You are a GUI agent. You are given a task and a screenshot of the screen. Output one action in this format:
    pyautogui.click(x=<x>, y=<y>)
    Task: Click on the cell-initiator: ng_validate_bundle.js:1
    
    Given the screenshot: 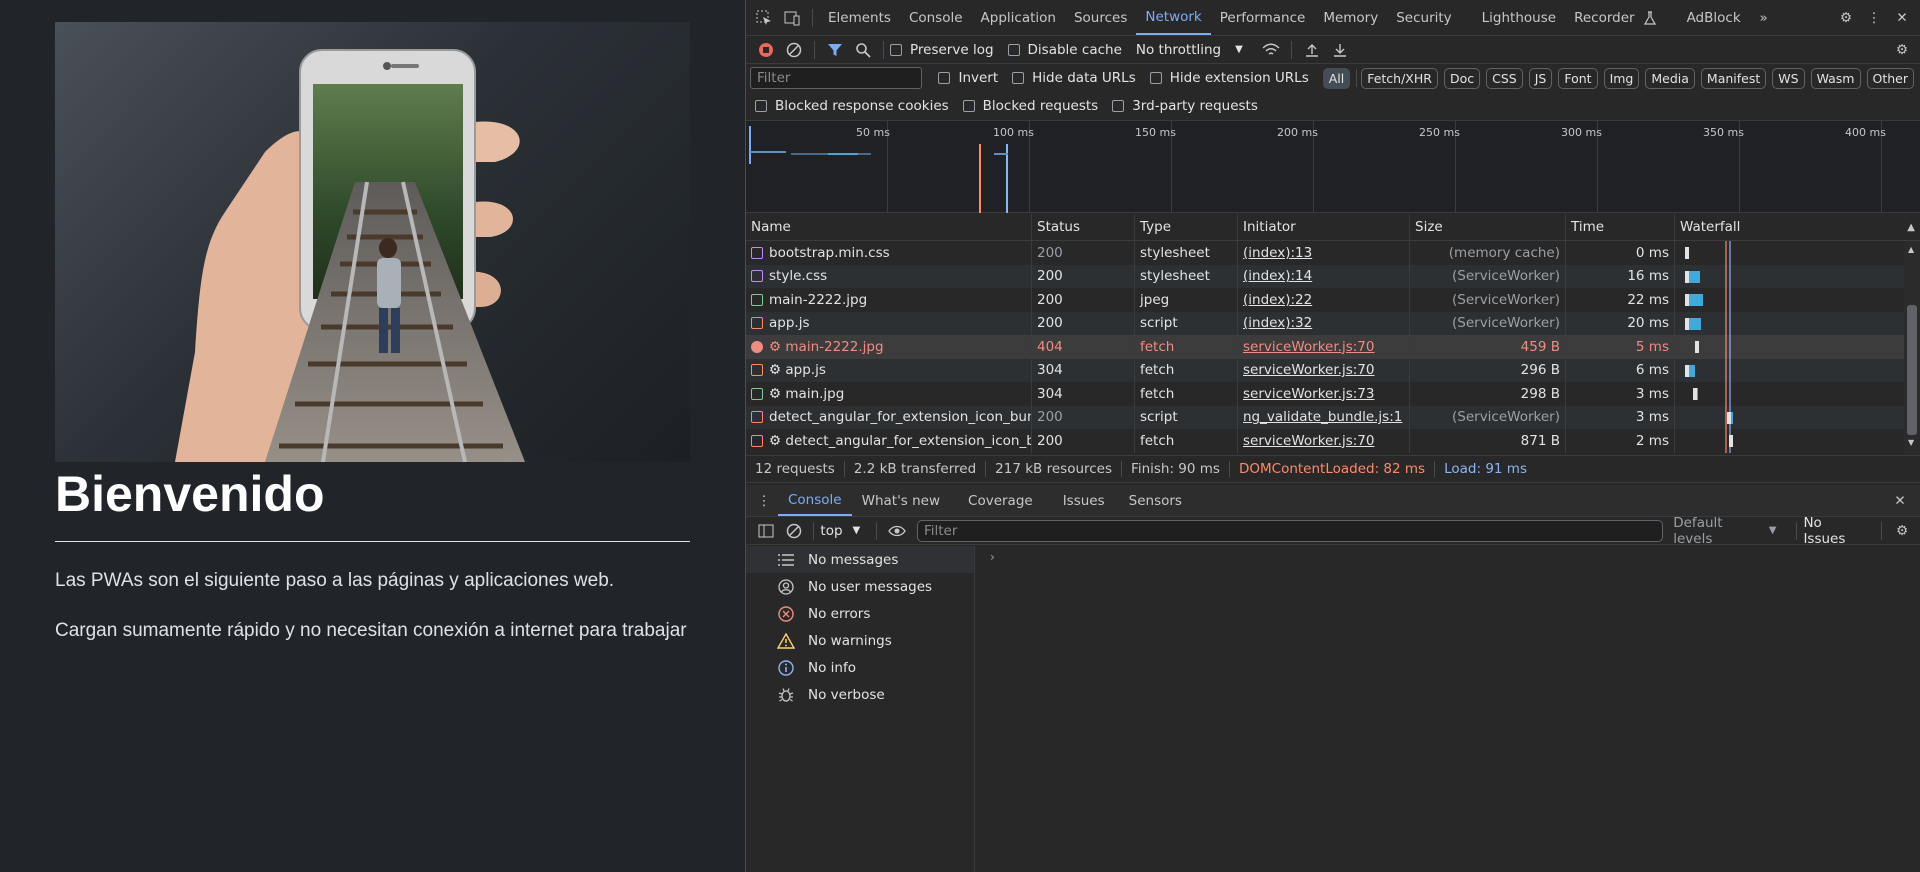 What is the action you would take?
    pyautogui.click(x=1323, y=417)
    